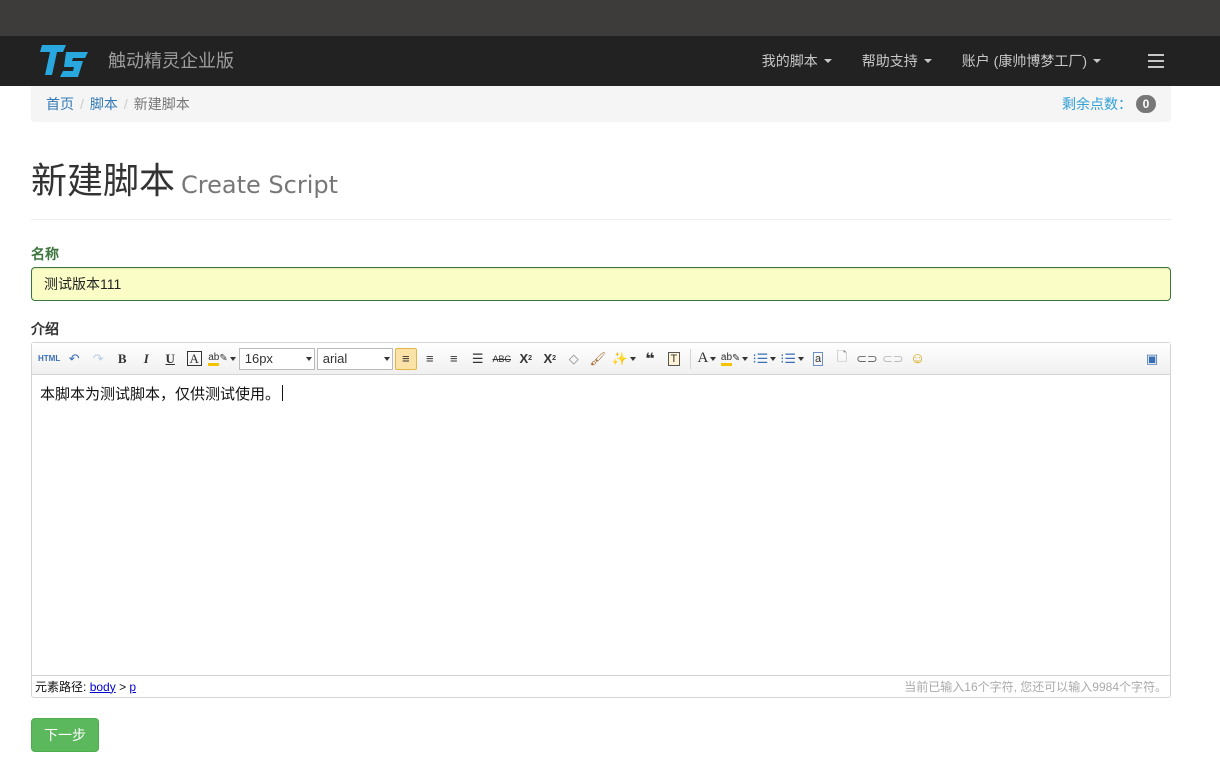 The height and width of the screenshot is (775, 1220). I want to click on blockquote-icon: ❝, so click(650, 359).